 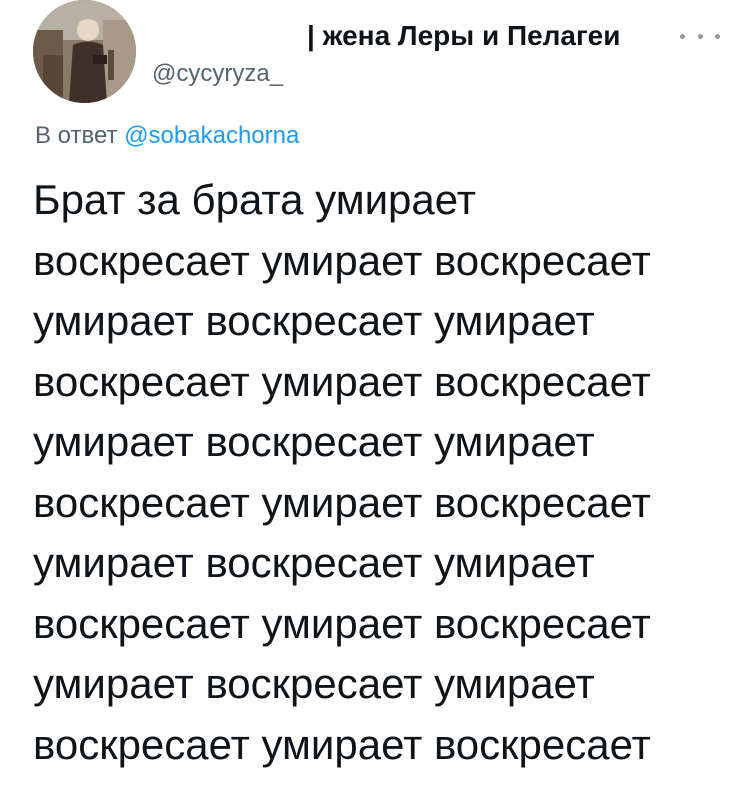 I want to click on display-name: | жена Леры и Пелагеи, so click(x=463, y=36).